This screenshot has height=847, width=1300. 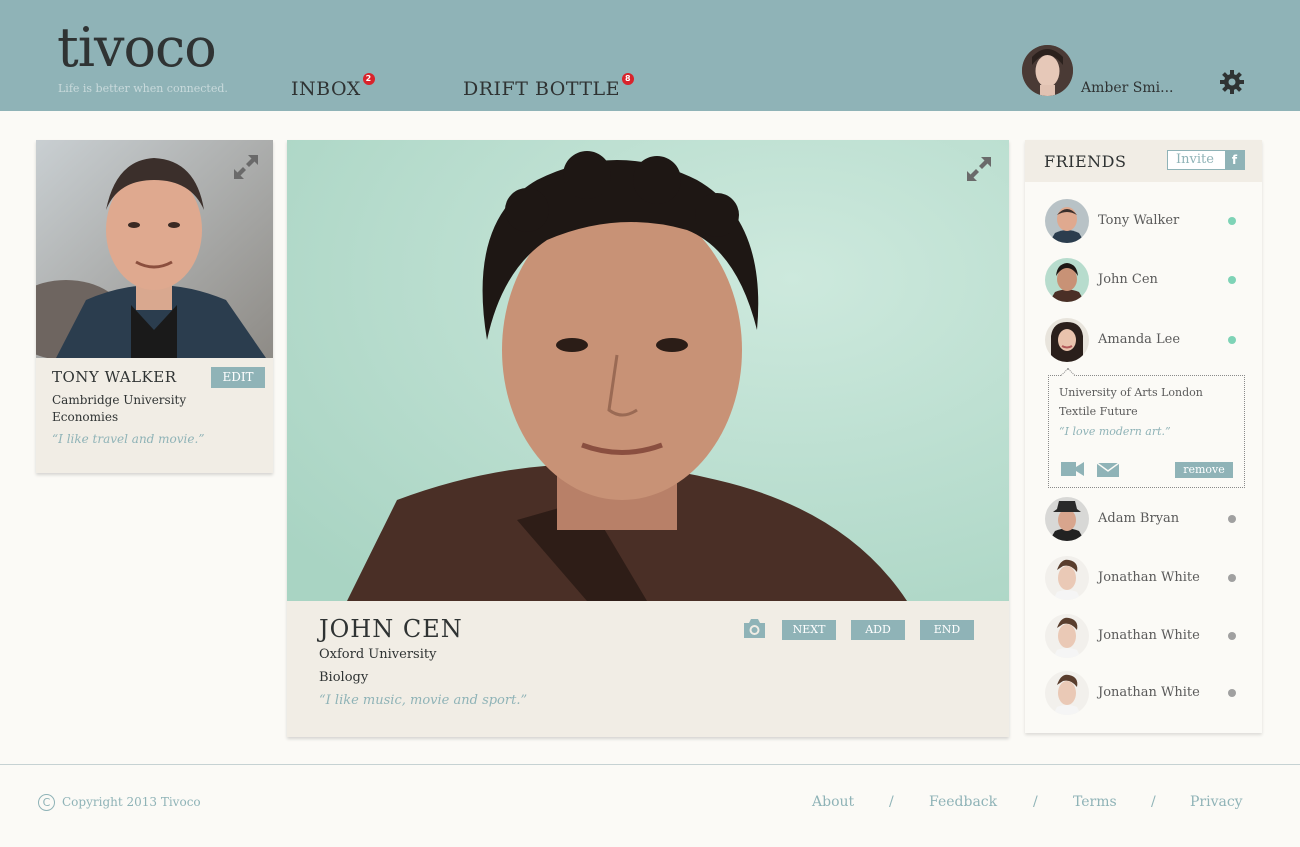 What do you see at coordinates (1108, 471) in the screenshot?
I see `mail-icon` at bounding box center [1108, 471].